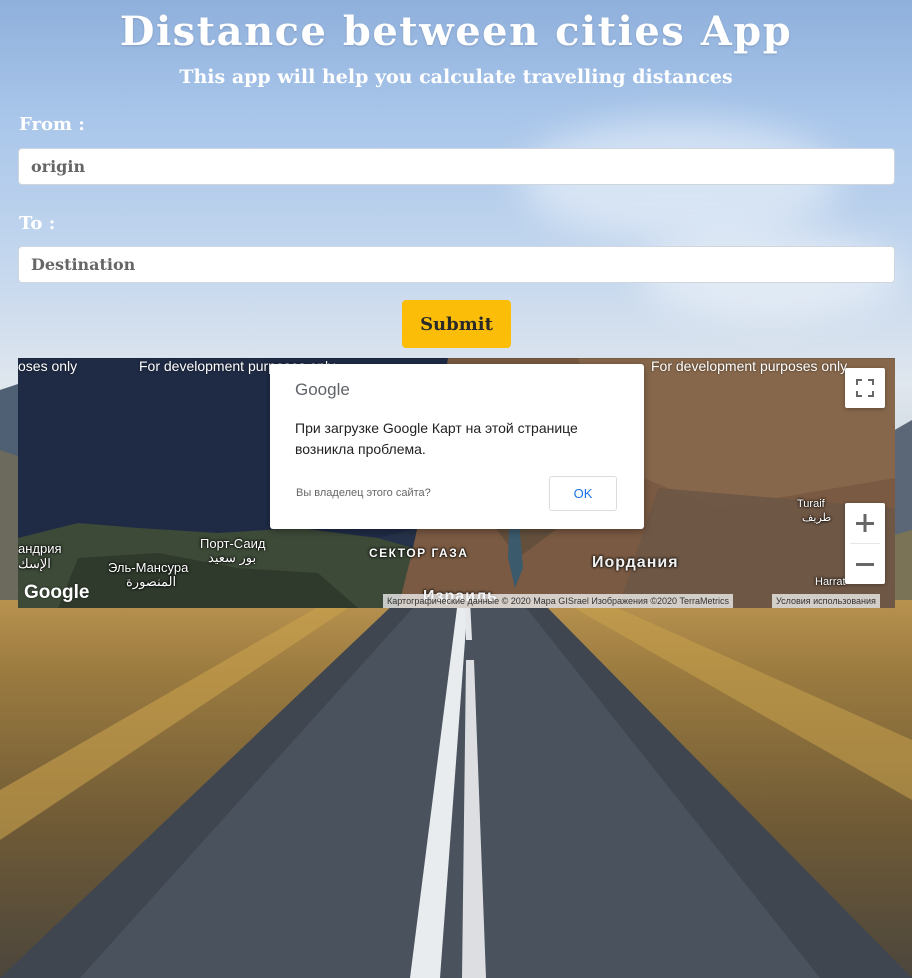 The width and height of the screenshot is (912, 978). What do you see at coordinates (40, 548) in the screenshot?
I see `map-label-alexandria: андрия` at bounding box center [40, 548].